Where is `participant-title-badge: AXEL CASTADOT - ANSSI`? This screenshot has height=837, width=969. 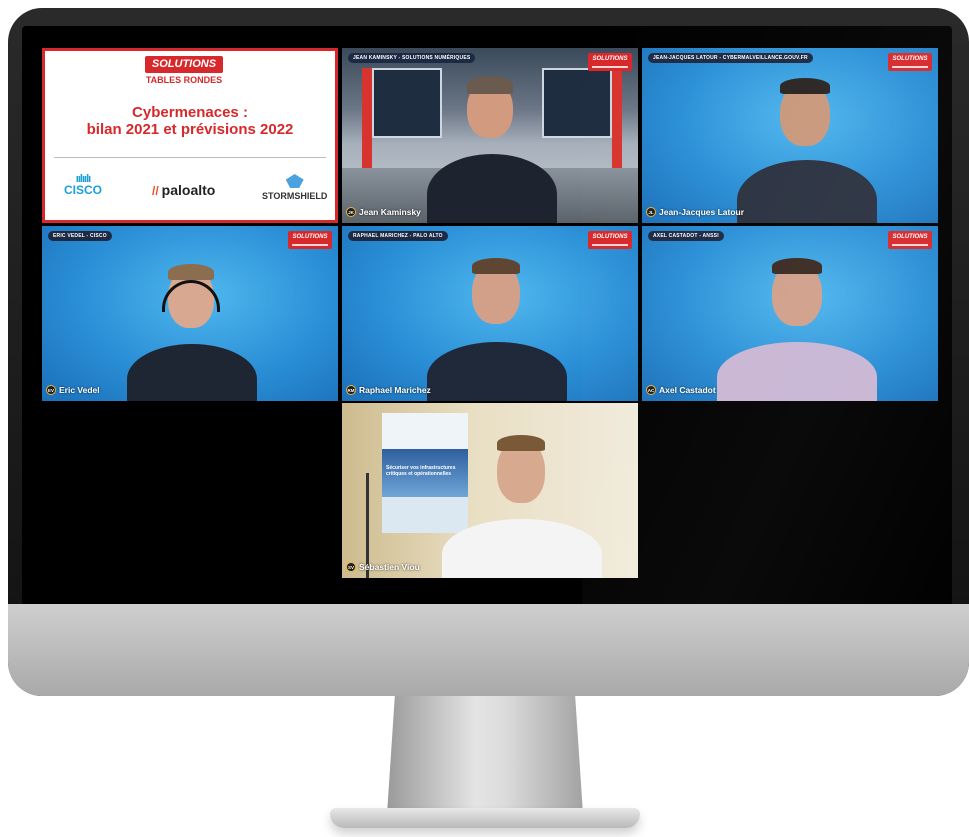
participant-title-badge: AXEL CASTADOT - ANSSI is located at coordinates (686, 236).